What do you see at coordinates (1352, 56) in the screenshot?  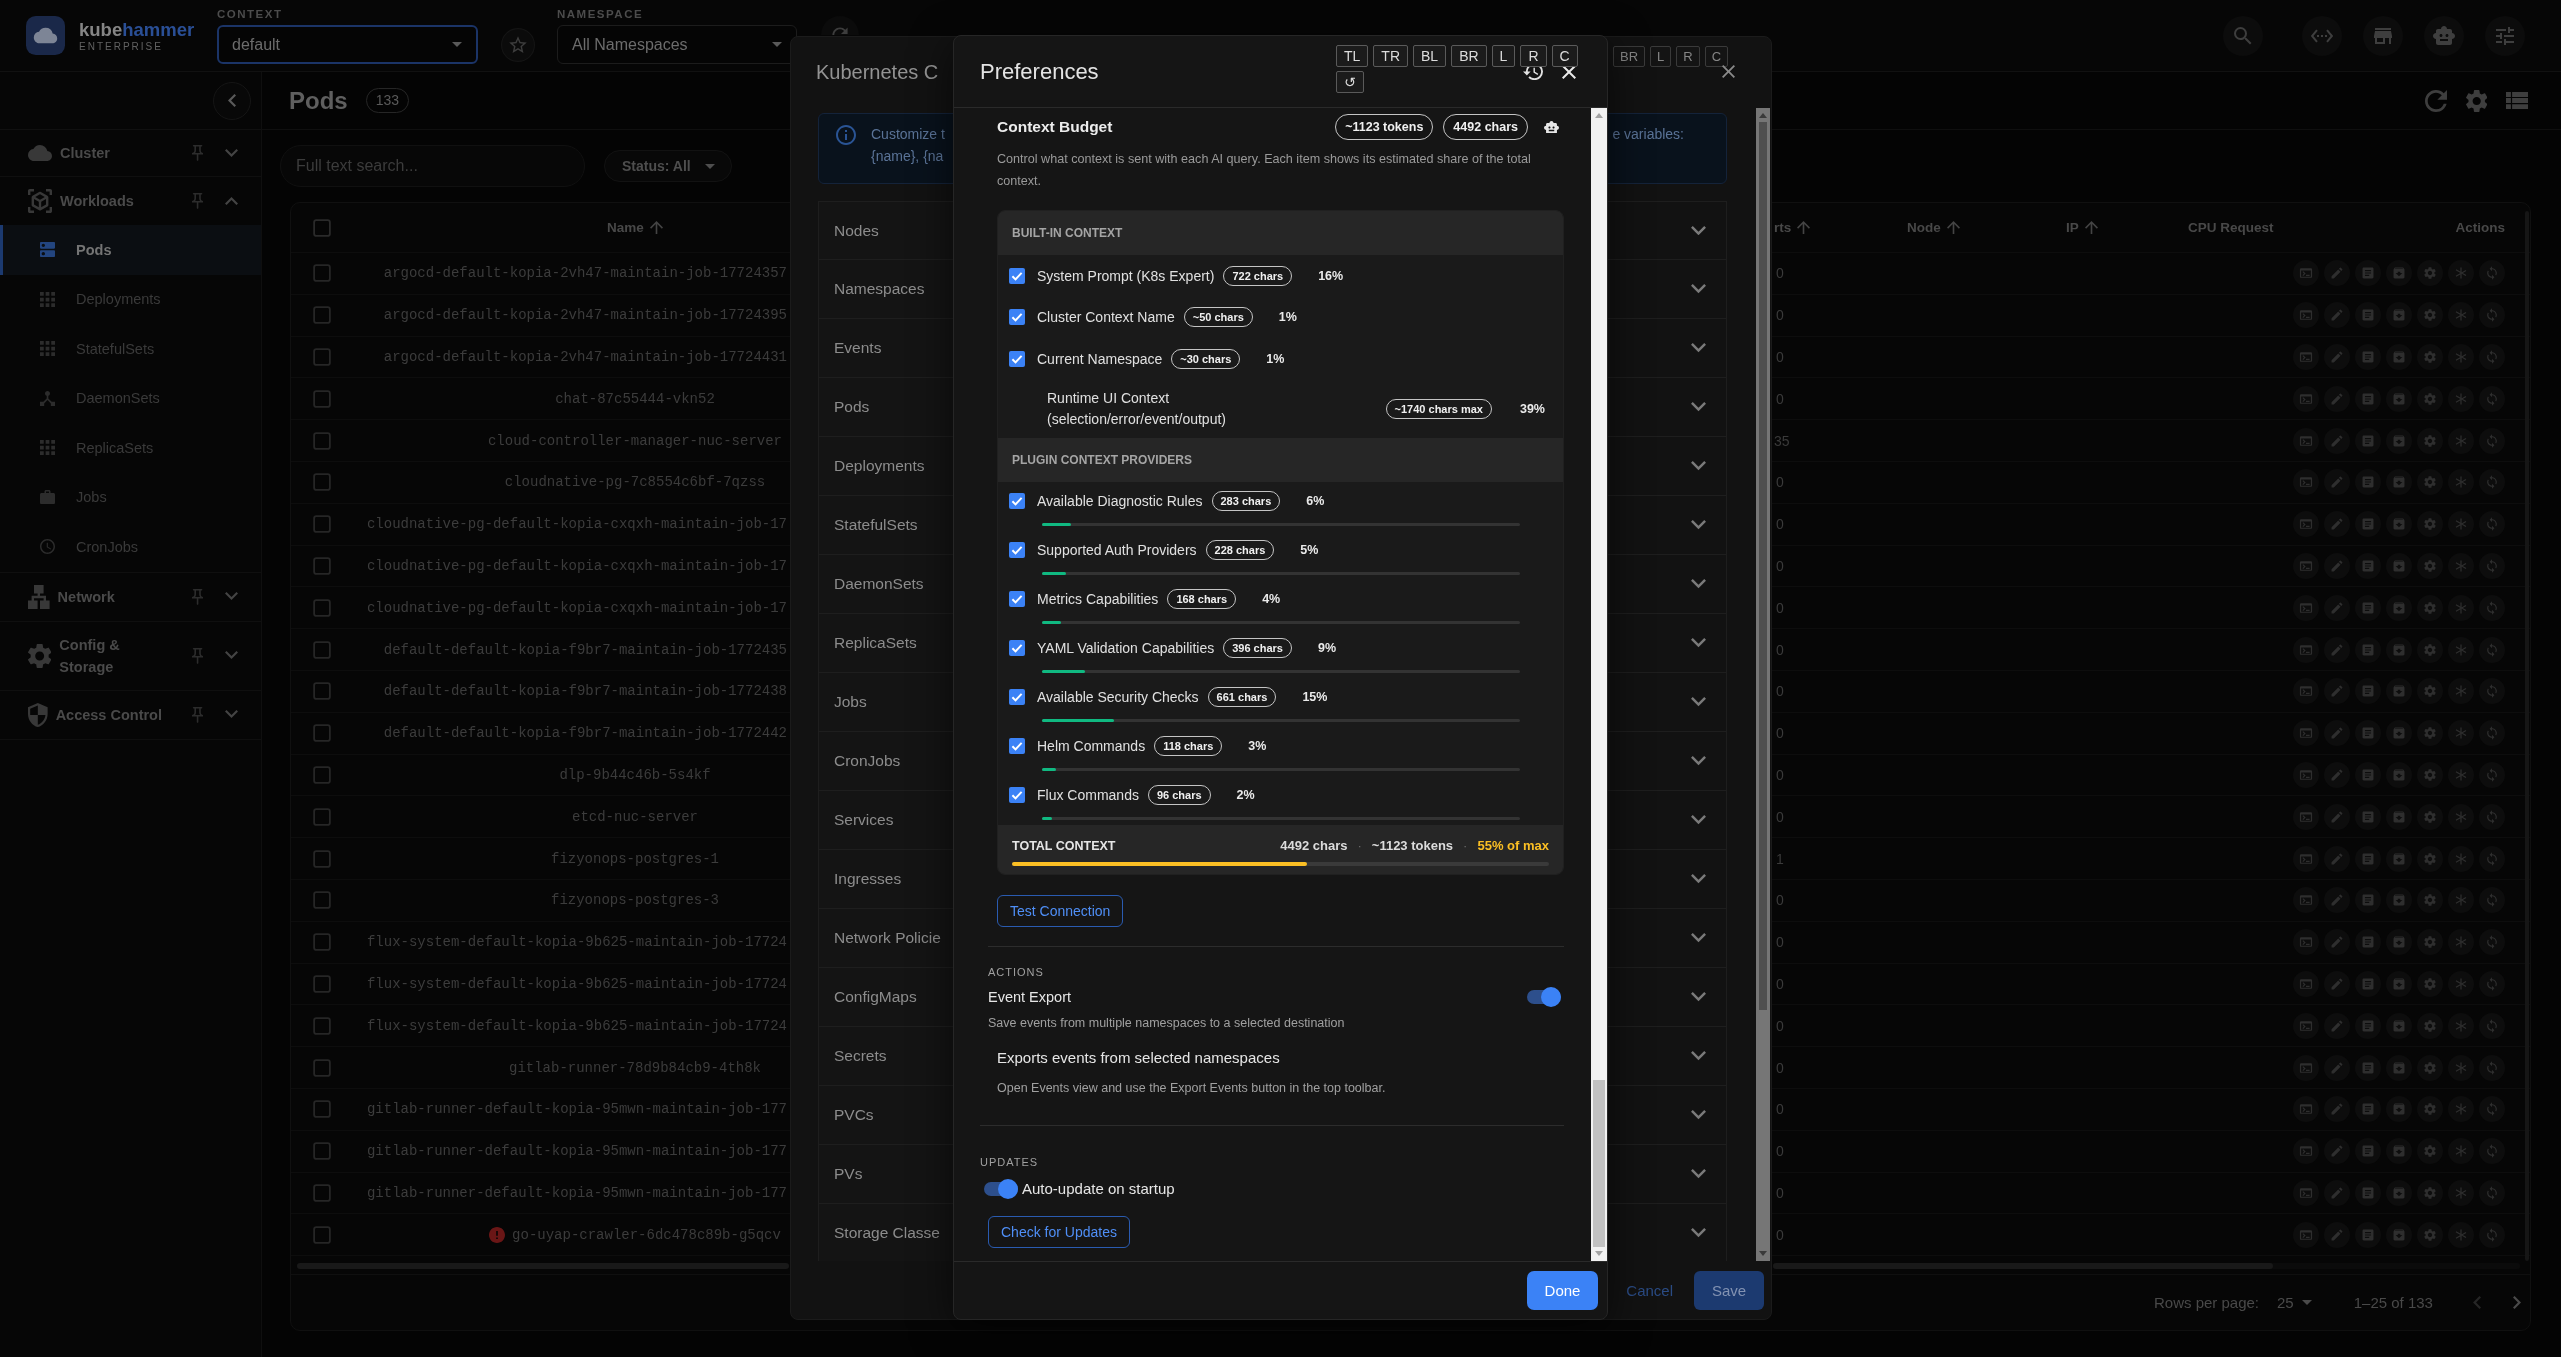 I see `layout-button: TL` at bounding box center [1352, 56].